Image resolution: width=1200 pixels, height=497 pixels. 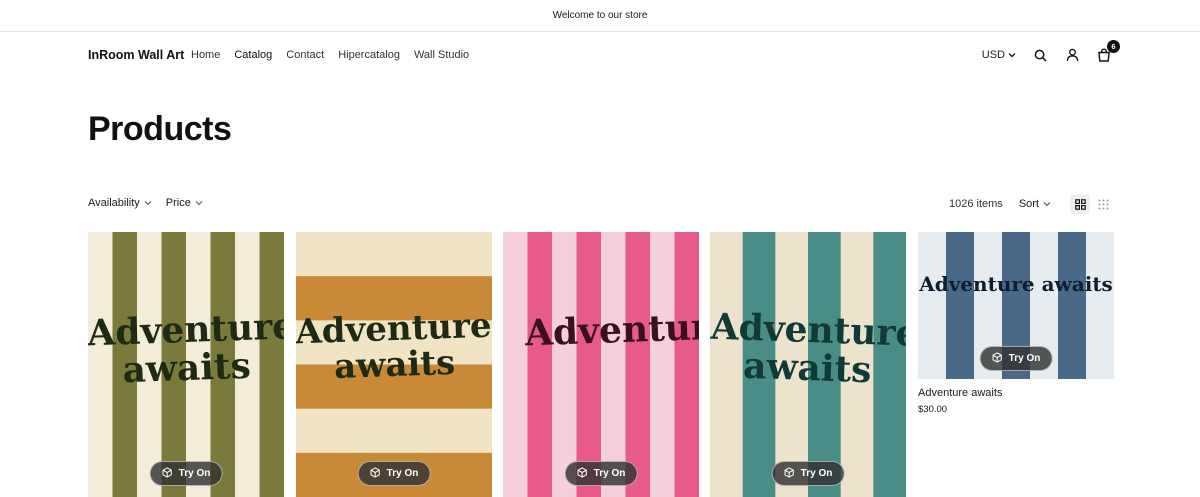 I want to click on price-filter: Price, so click(x=184, y=203).